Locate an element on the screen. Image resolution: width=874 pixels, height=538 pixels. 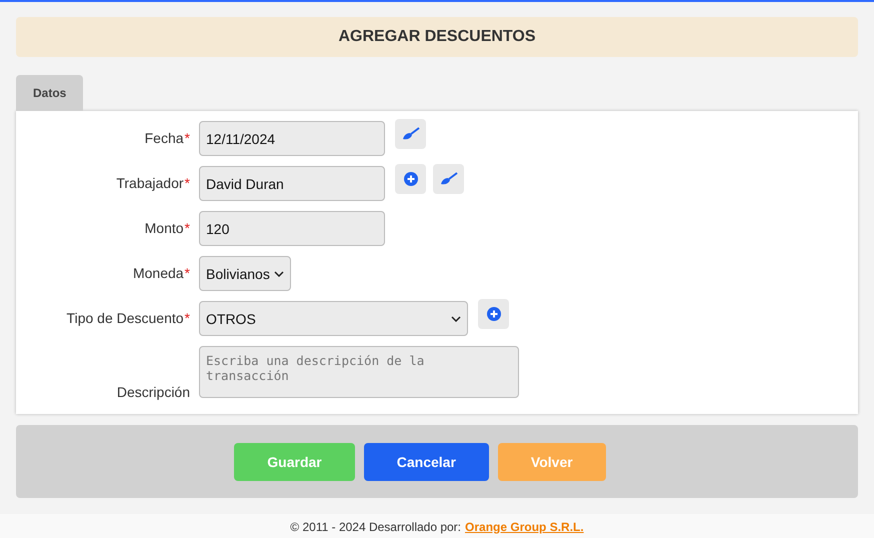
page-title: AGREGAR DESCUENTOS is located at coordinates (437, 37).